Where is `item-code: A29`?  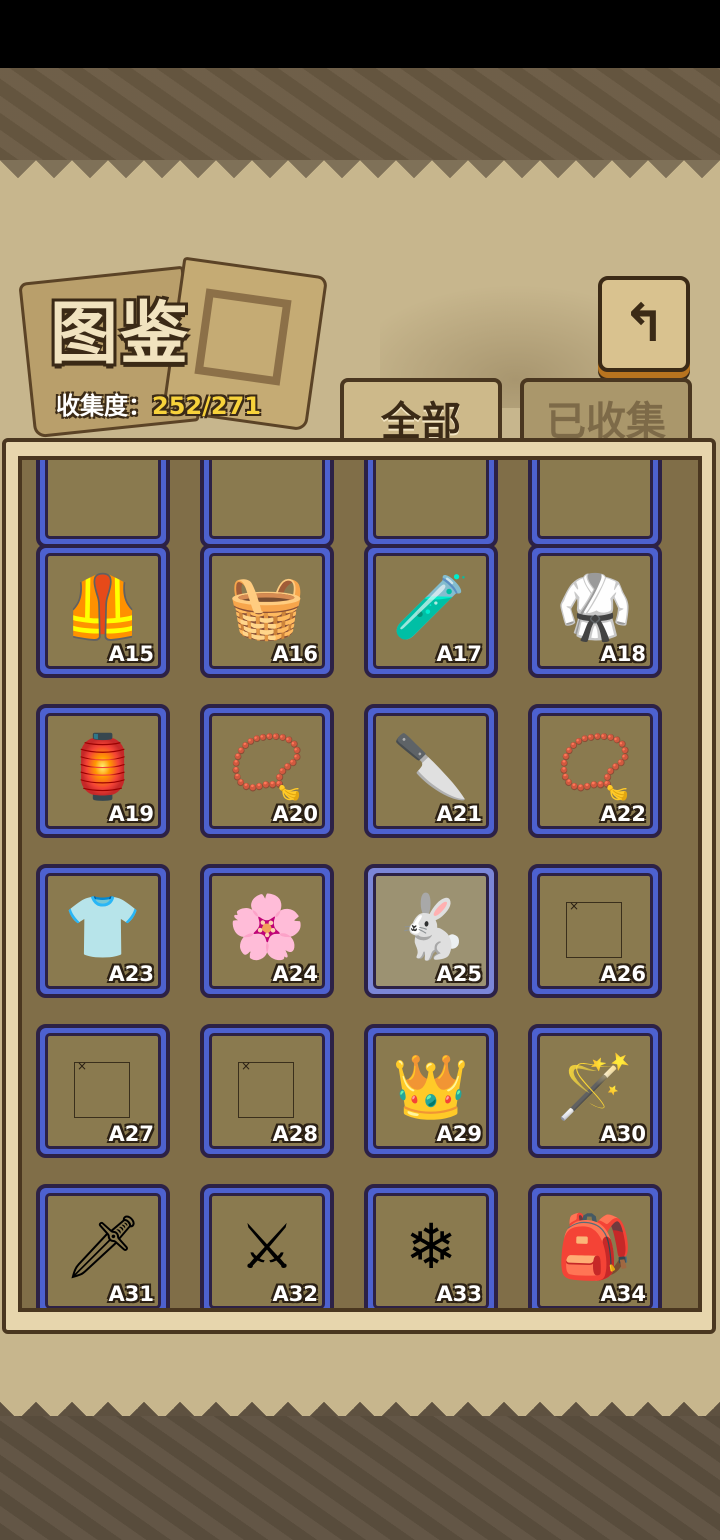 item-code: A29 is located at coordinates (459, 1134).